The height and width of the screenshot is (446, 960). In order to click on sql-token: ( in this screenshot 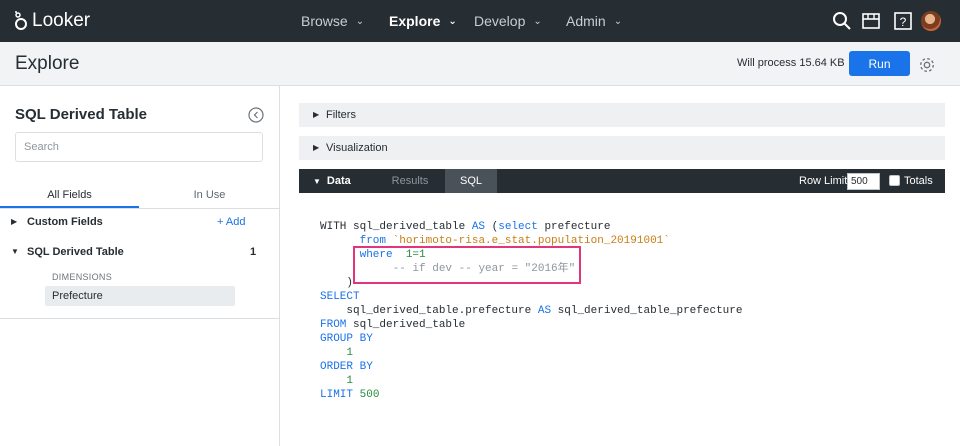, I will do `click(492, 227)`.